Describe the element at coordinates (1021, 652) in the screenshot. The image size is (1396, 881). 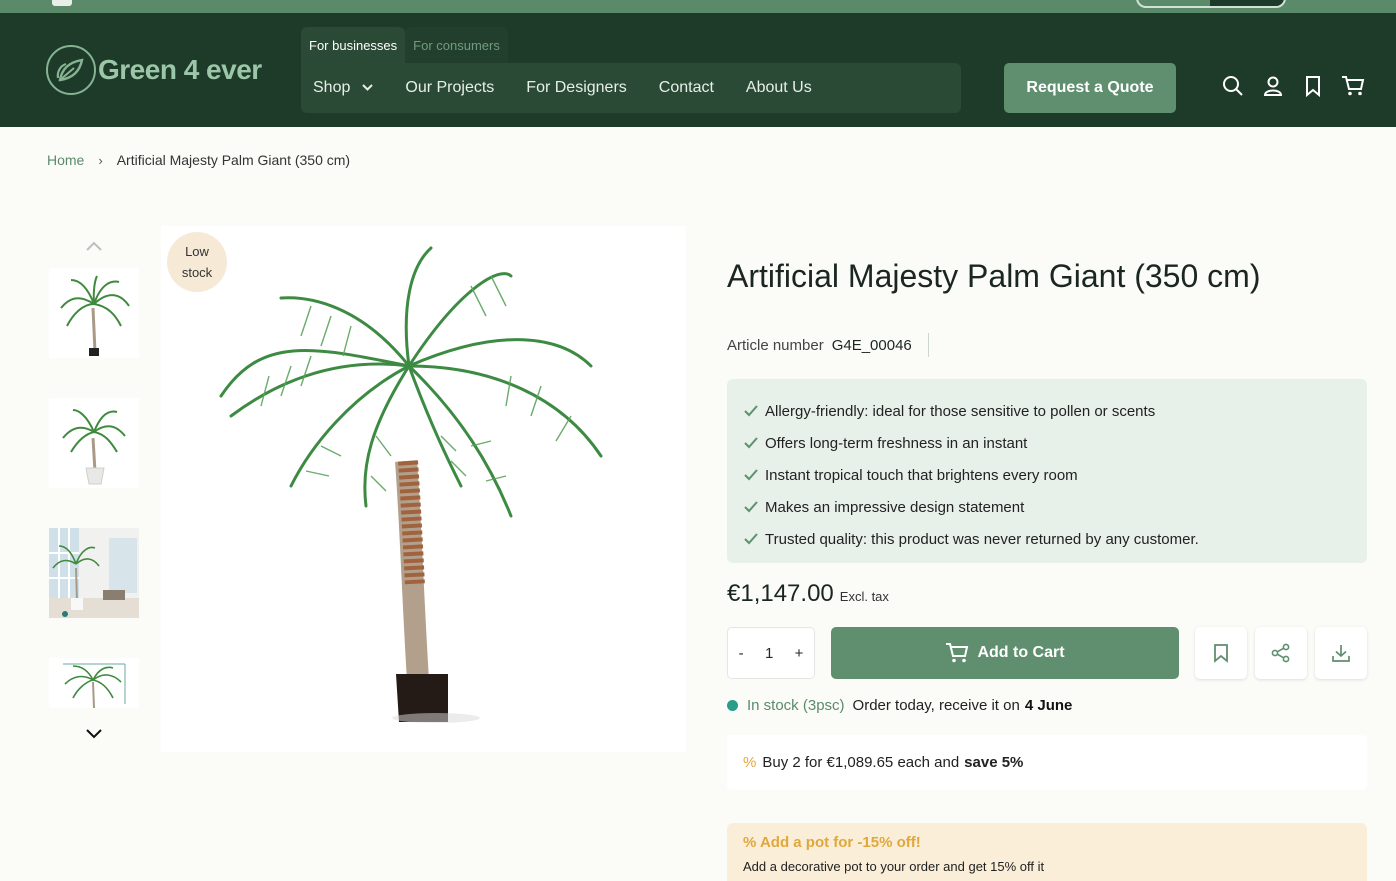
I see `add-to-cart-label: Add to Cart` at that location.